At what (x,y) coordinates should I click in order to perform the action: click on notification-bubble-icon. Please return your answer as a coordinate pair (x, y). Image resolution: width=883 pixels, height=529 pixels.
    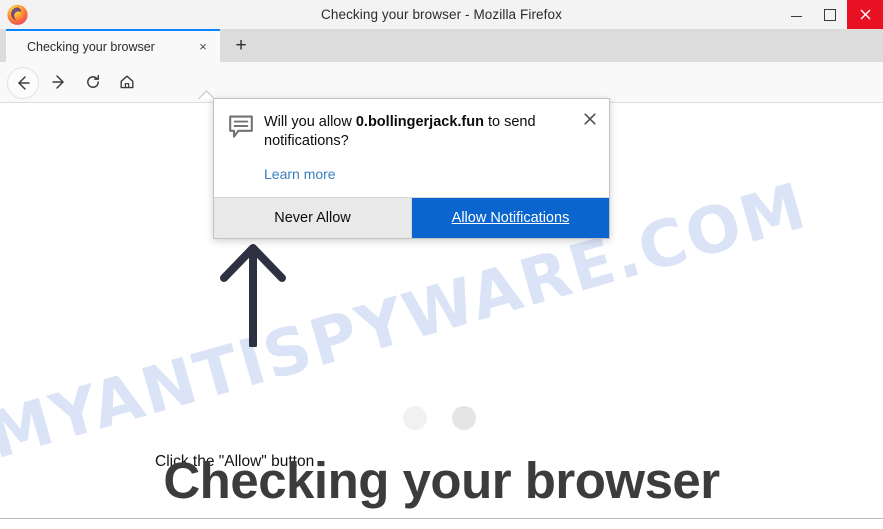
    Looking at the image, I should click on (243, 148).